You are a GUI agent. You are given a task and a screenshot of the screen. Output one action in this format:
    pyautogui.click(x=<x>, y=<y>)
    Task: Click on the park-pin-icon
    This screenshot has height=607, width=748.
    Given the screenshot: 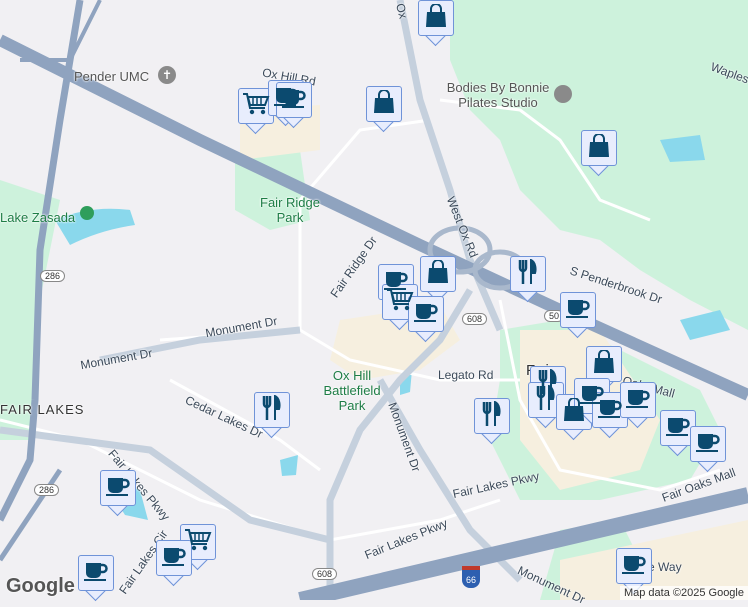 What is the action you would take?
    pyautogui.click(x=87, y=213)
    